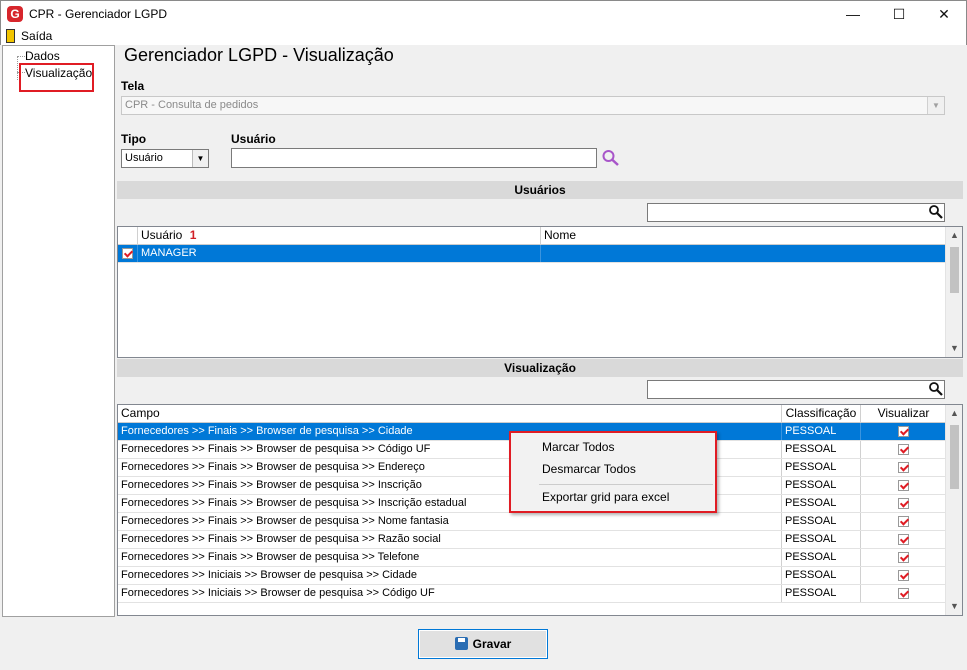 This screenshot has width=967, height=670. Describe the element at coordinates (58, 331) in the screenshot. I see `navigation-tree: Dados Visualização` at that location.